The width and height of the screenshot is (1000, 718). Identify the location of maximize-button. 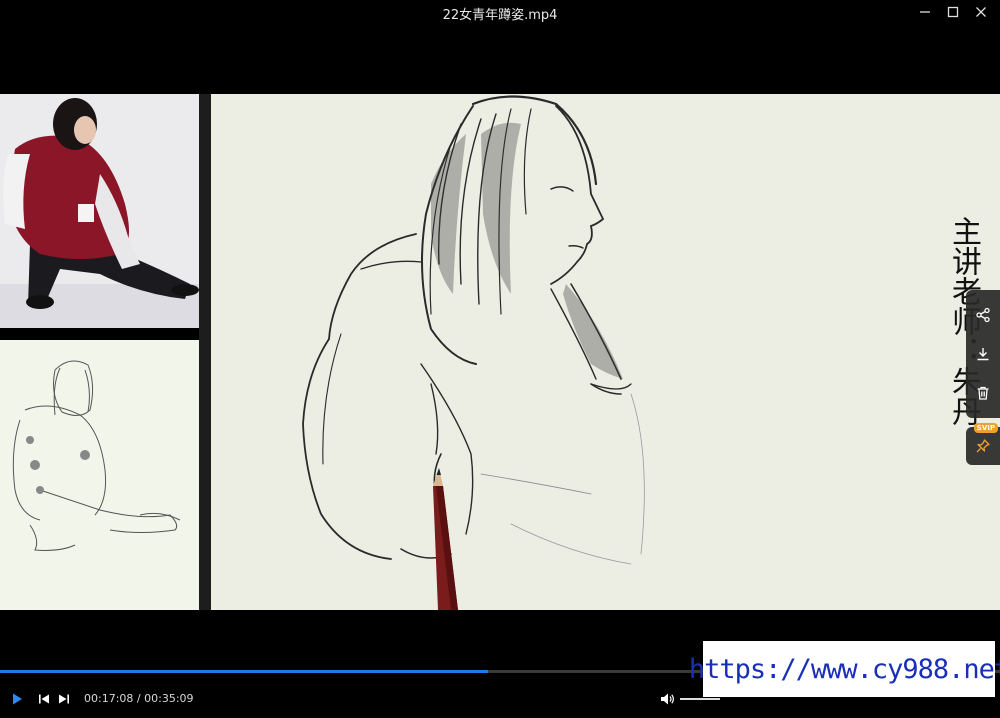
(953, 12).